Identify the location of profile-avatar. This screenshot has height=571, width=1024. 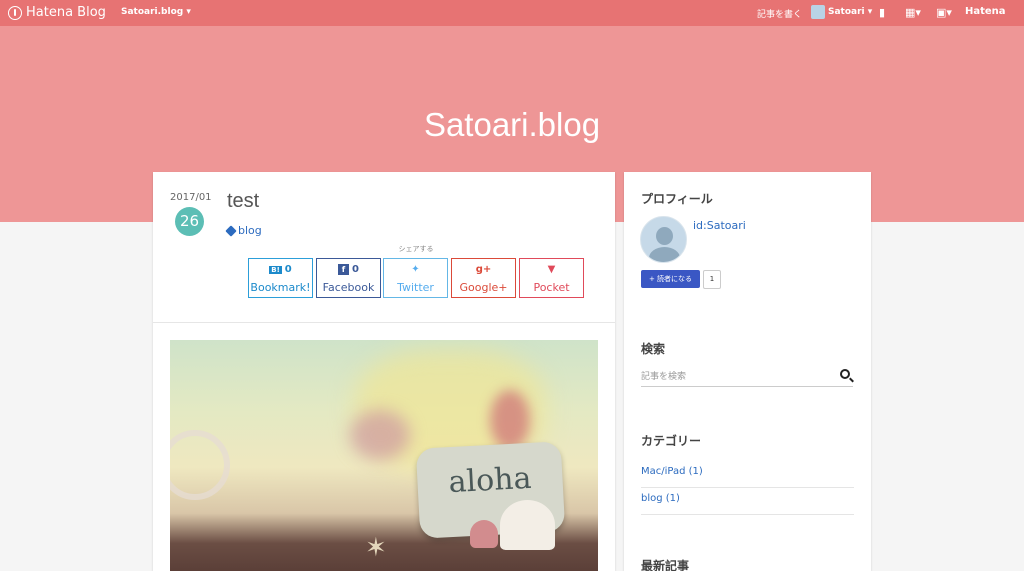
(663, 239).